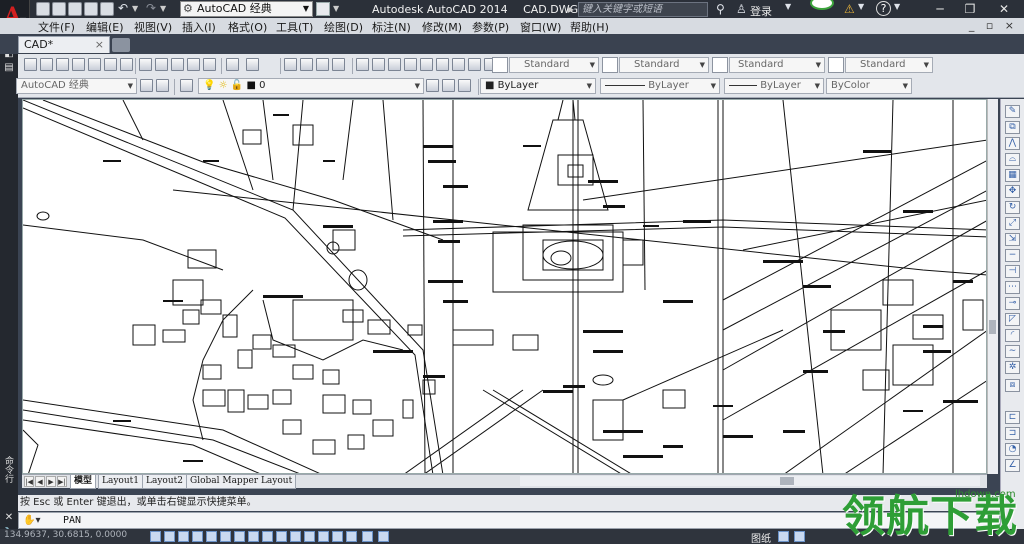 The image size is (1024, 544). What do you see at coordinates (1004, 9) in the screenshot?
I see `close-button: ✕` at bounding box center [1004, 9].